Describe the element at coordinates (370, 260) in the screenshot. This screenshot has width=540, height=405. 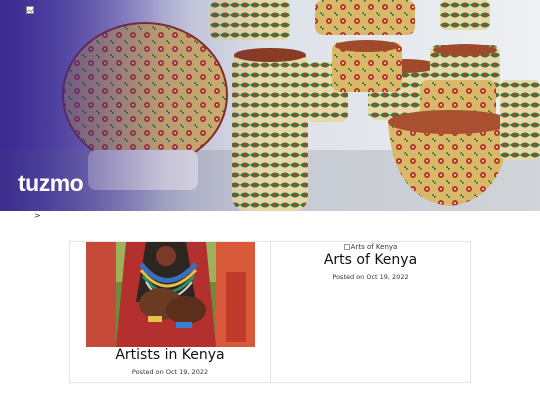
I see `post-title: Arts of Kenya` at that location.